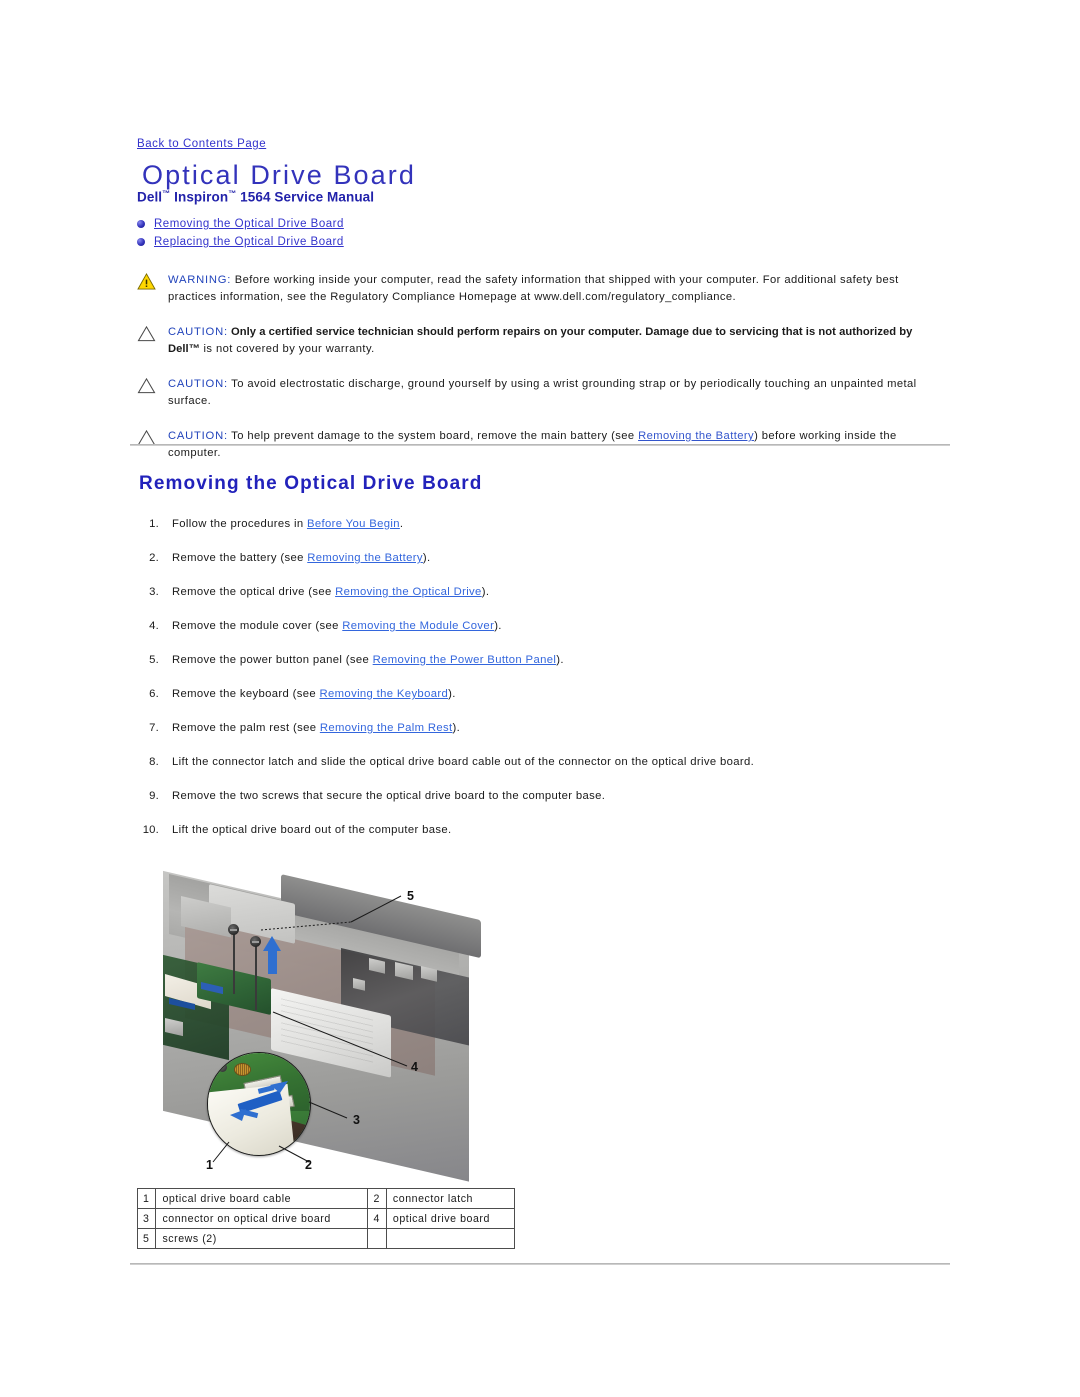 Image resolution: width=1080 pixels, height=1397 pixels. Describe the element at coordinates (198, 332) in the screenshot. I see `notice-caution-lead: CAUTION:` at that location.